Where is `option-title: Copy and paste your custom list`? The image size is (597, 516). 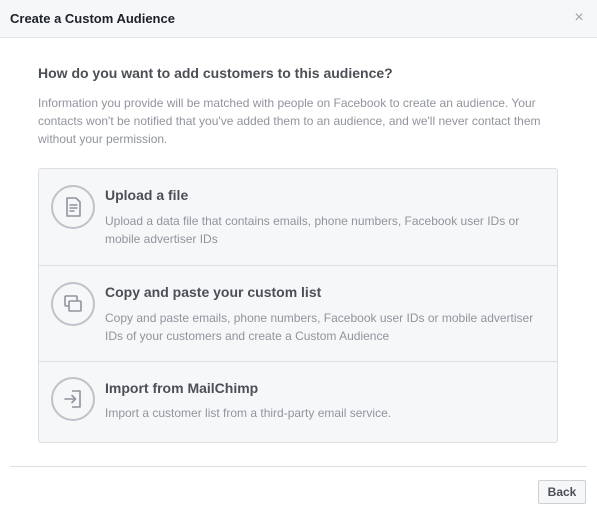 option-title: Copy and paste your custom list is located at coordinates (213, 292).